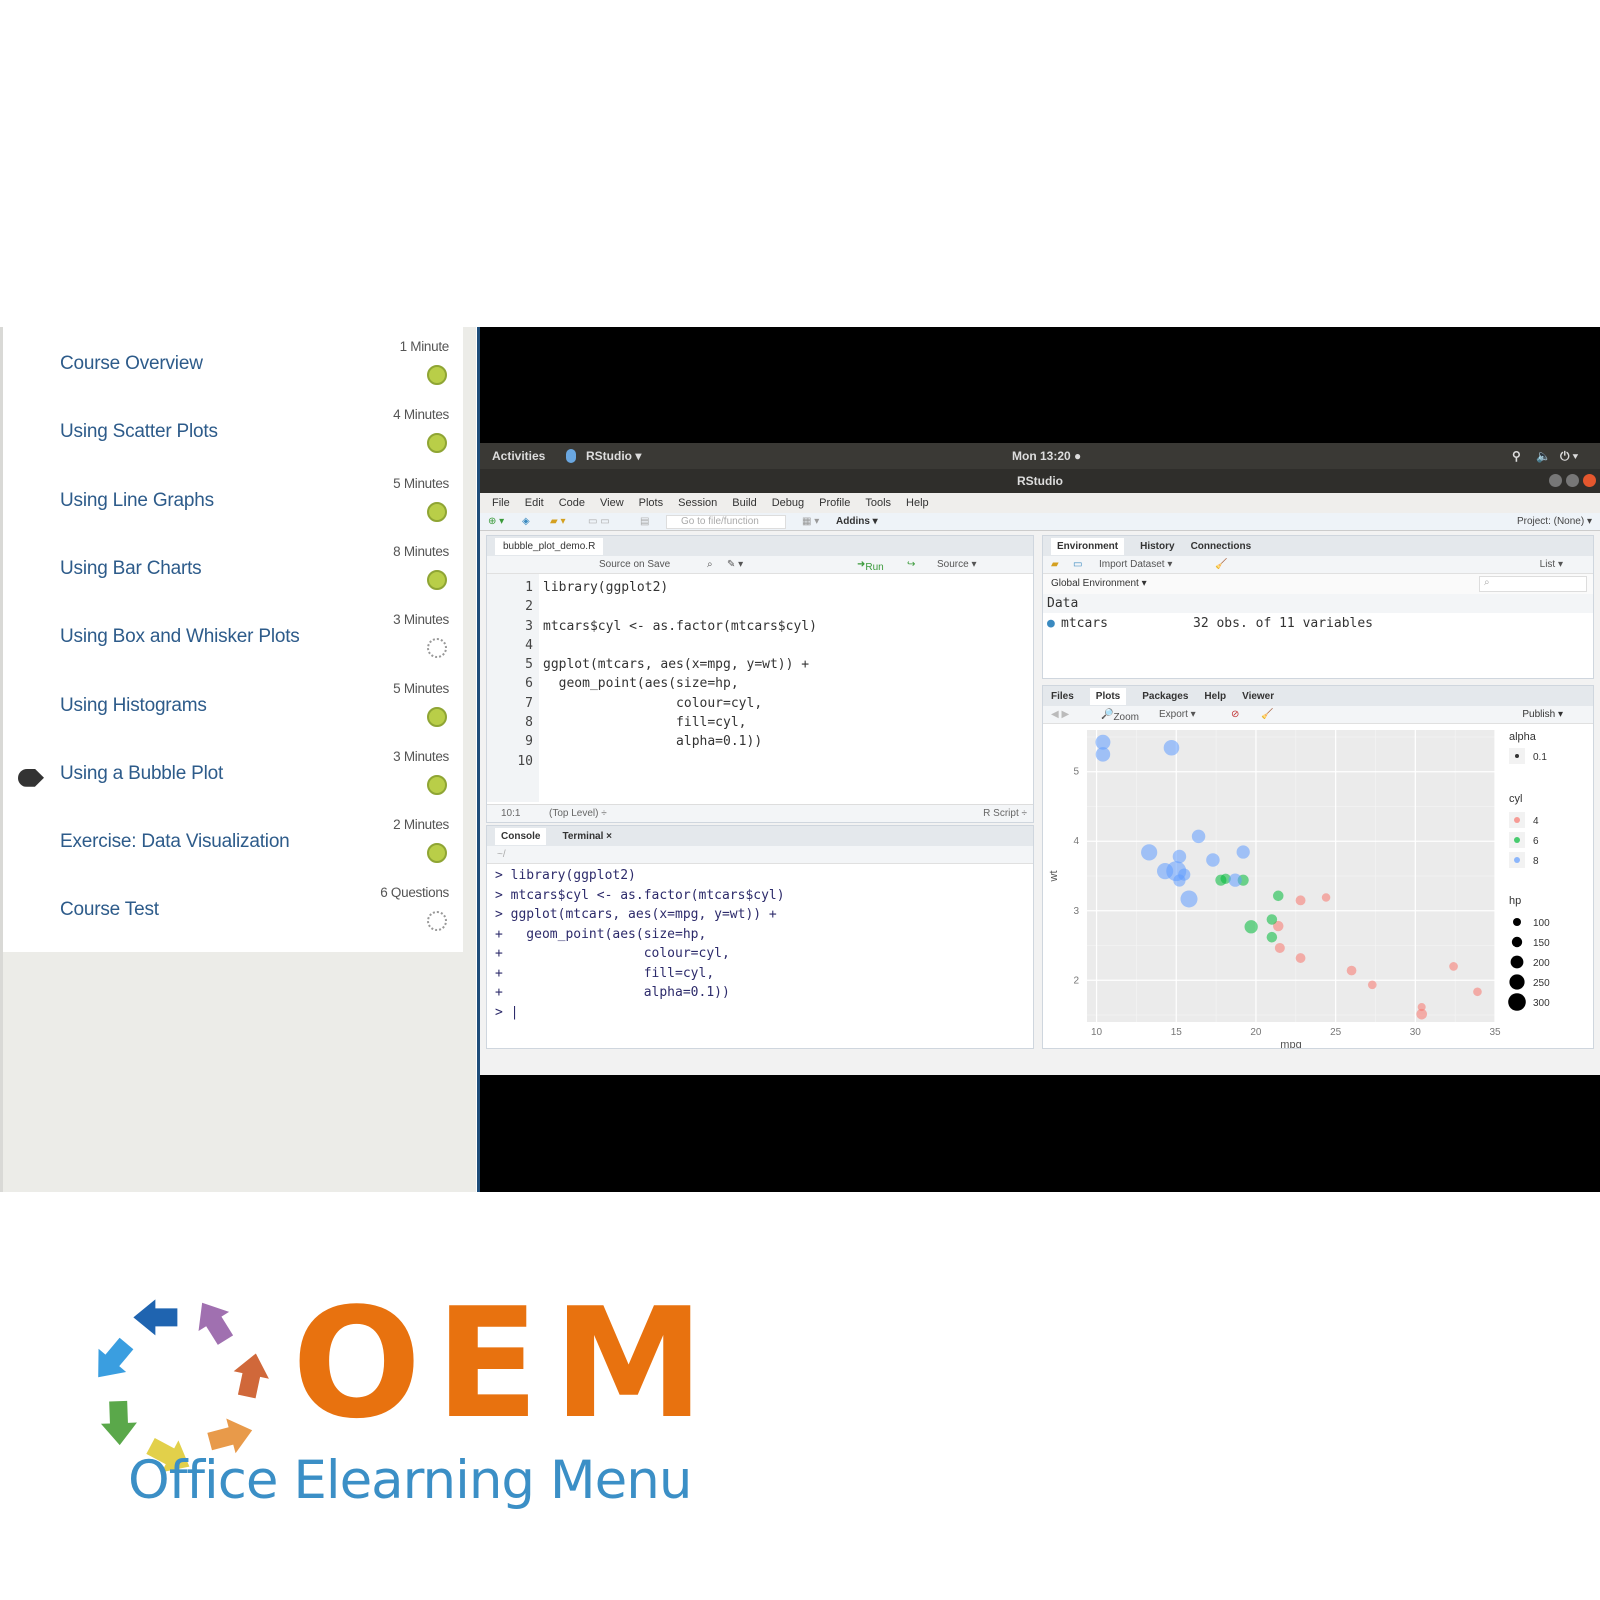 Image resolution: width=1600 pixels, height=1600 pixels. I want to click on app-menu: RStudio ▾, so click(613, 456).